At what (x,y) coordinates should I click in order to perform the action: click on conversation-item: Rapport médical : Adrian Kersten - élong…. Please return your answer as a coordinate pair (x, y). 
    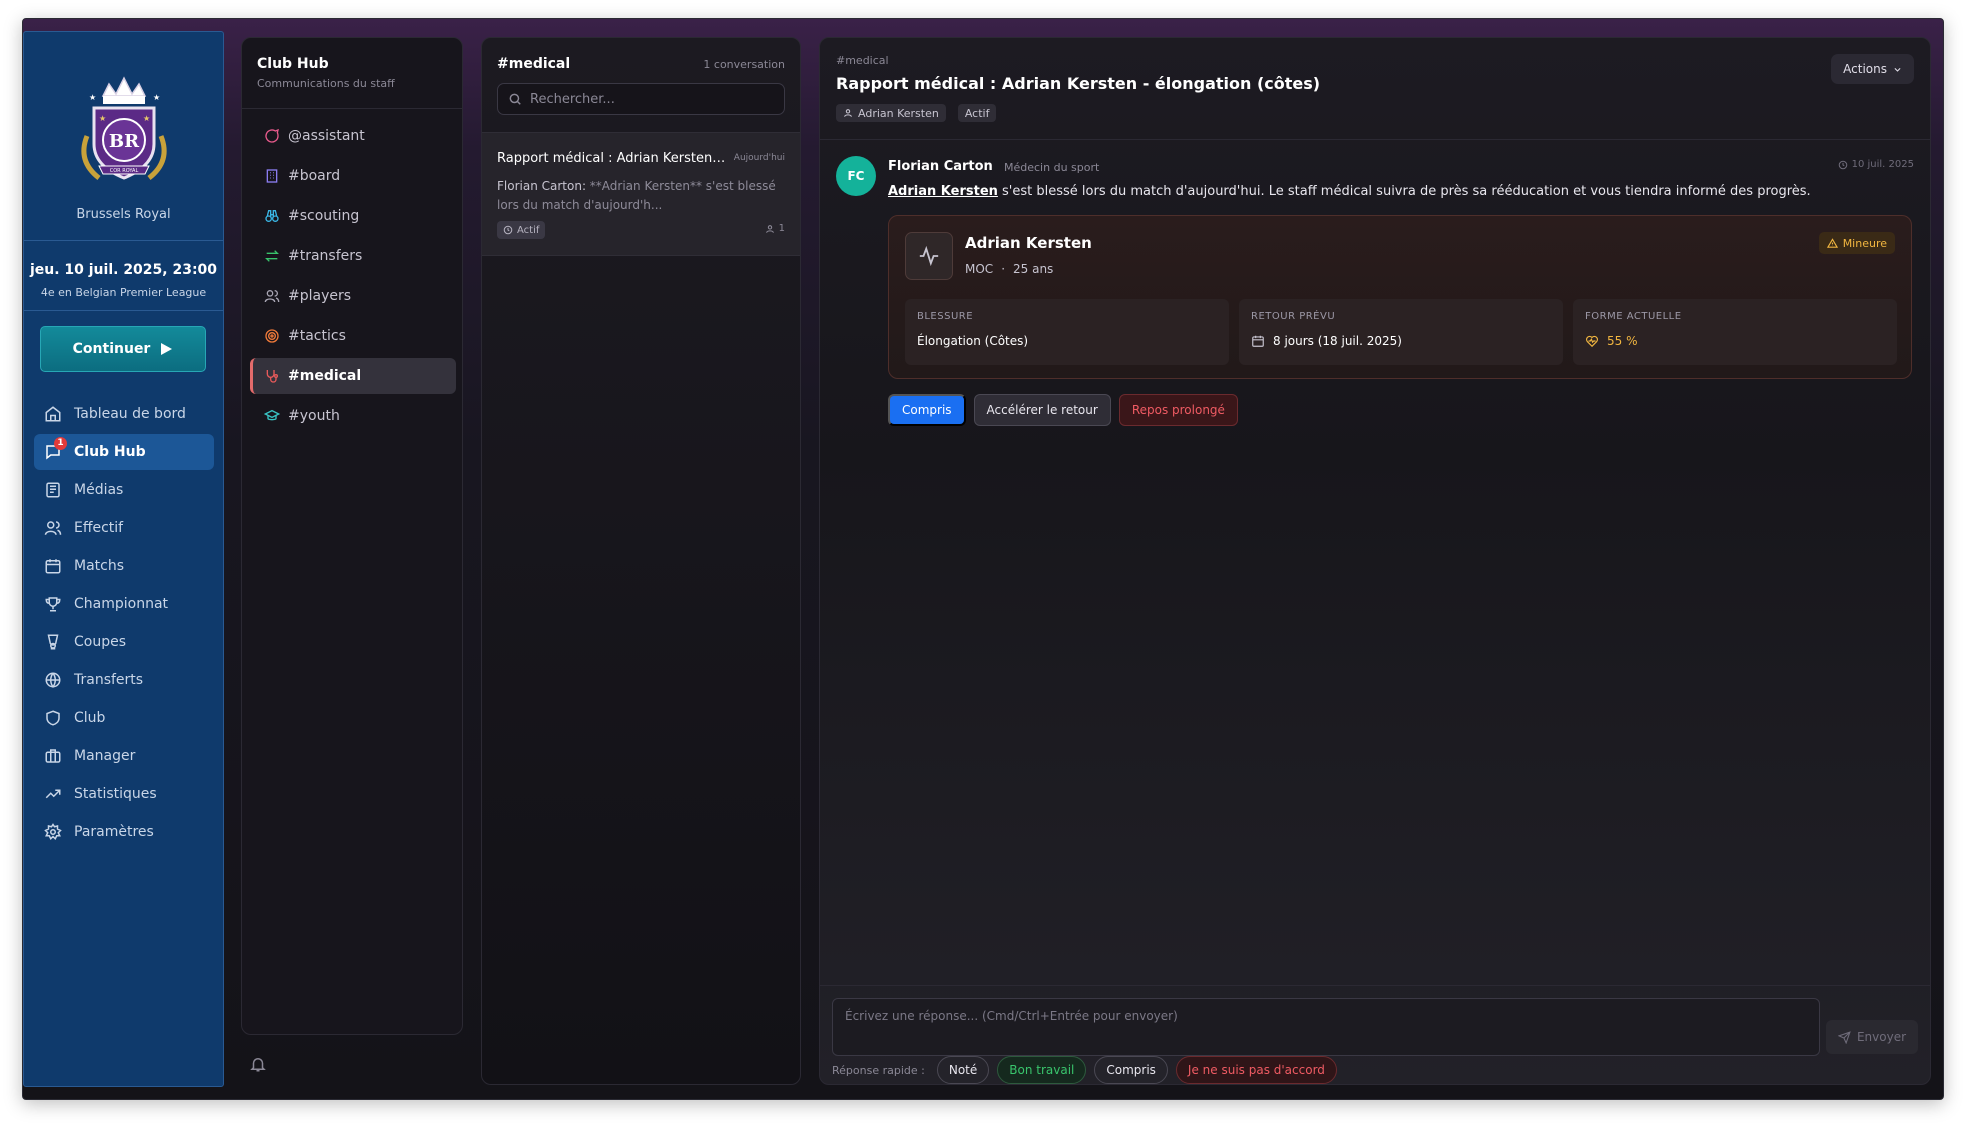
    Looking at the image, I should click on (641, 194).